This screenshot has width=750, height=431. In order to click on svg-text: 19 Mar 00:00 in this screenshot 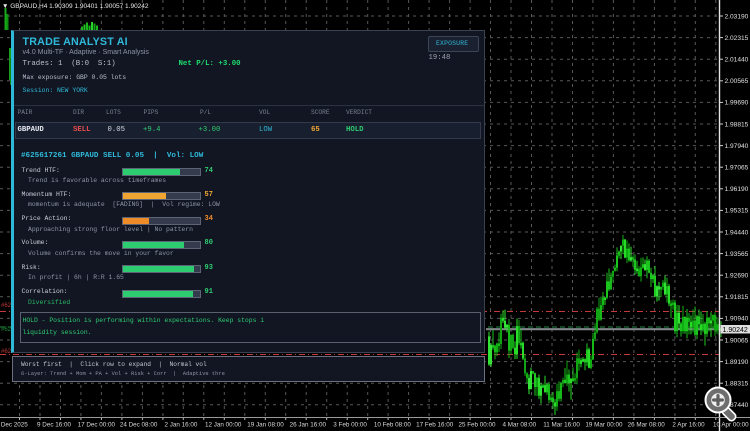, I will do `click(604, 425)`.